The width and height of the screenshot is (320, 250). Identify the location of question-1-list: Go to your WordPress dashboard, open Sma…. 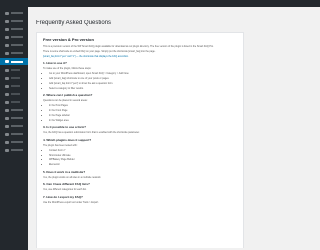
(140, 81).